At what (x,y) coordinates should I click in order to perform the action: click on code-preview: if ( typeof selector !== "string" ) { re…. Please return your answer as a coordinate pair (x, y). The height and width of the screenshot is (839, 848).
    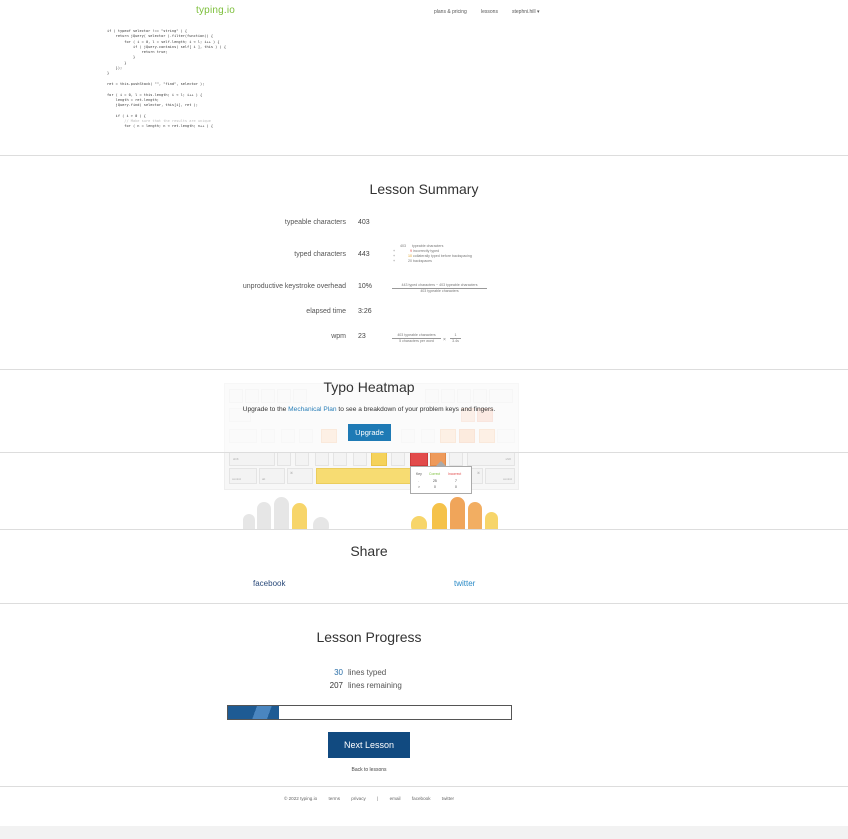
    Looking at the image, I should click on (166, 79).